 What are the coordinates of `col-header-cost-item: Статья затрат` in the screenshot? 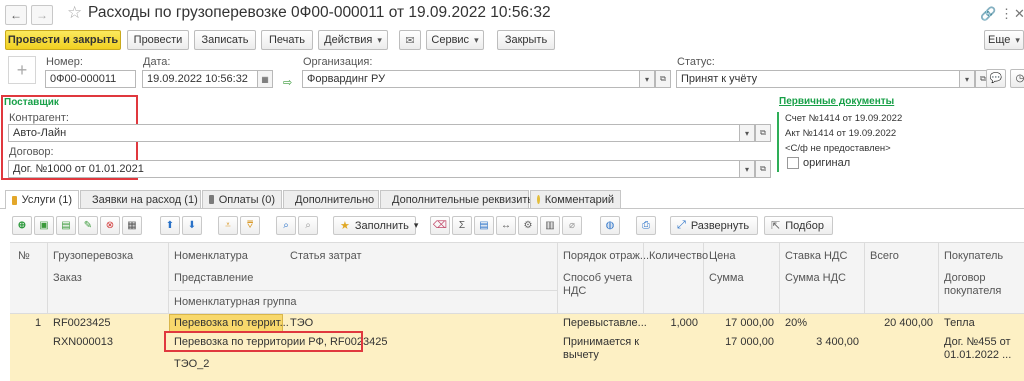 It's located at (326, 256).